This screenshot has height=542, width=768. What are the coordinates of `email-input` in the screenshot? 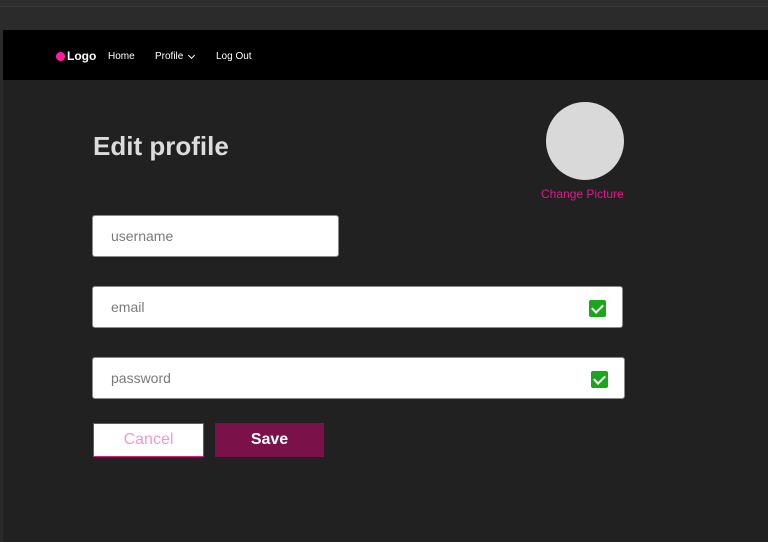 It's located at (323, 307).